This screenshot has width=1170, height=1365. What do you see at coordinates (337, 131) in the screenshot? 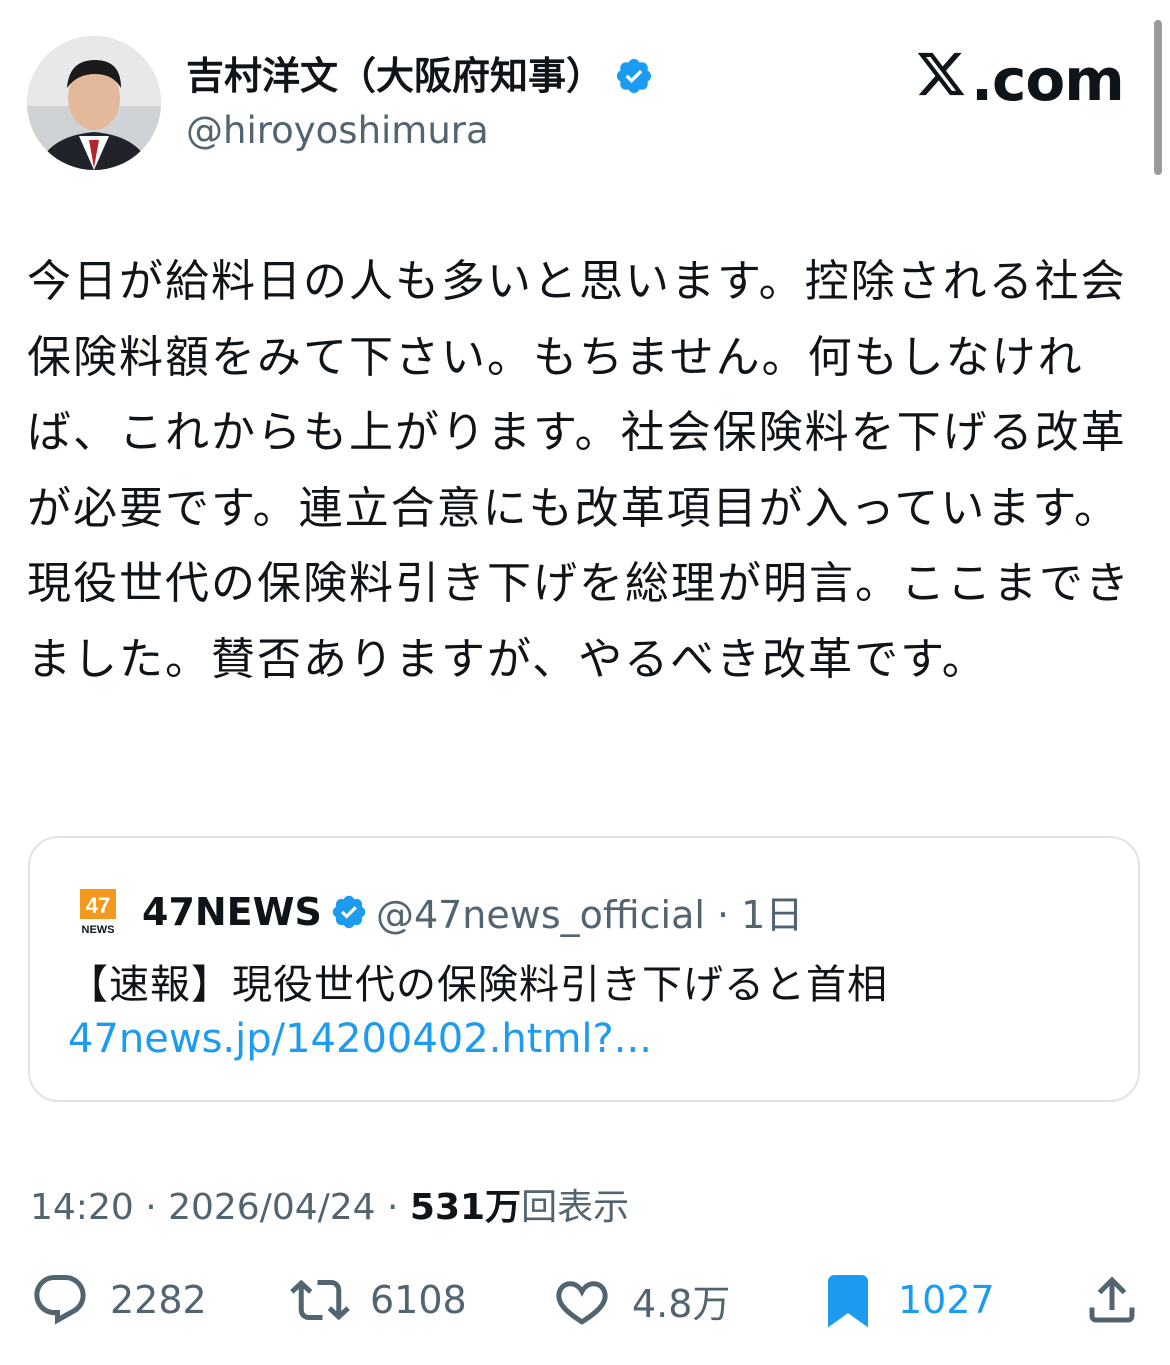
I see `author-handle: @hiroyoshimura` at bounding box center [337, 131].